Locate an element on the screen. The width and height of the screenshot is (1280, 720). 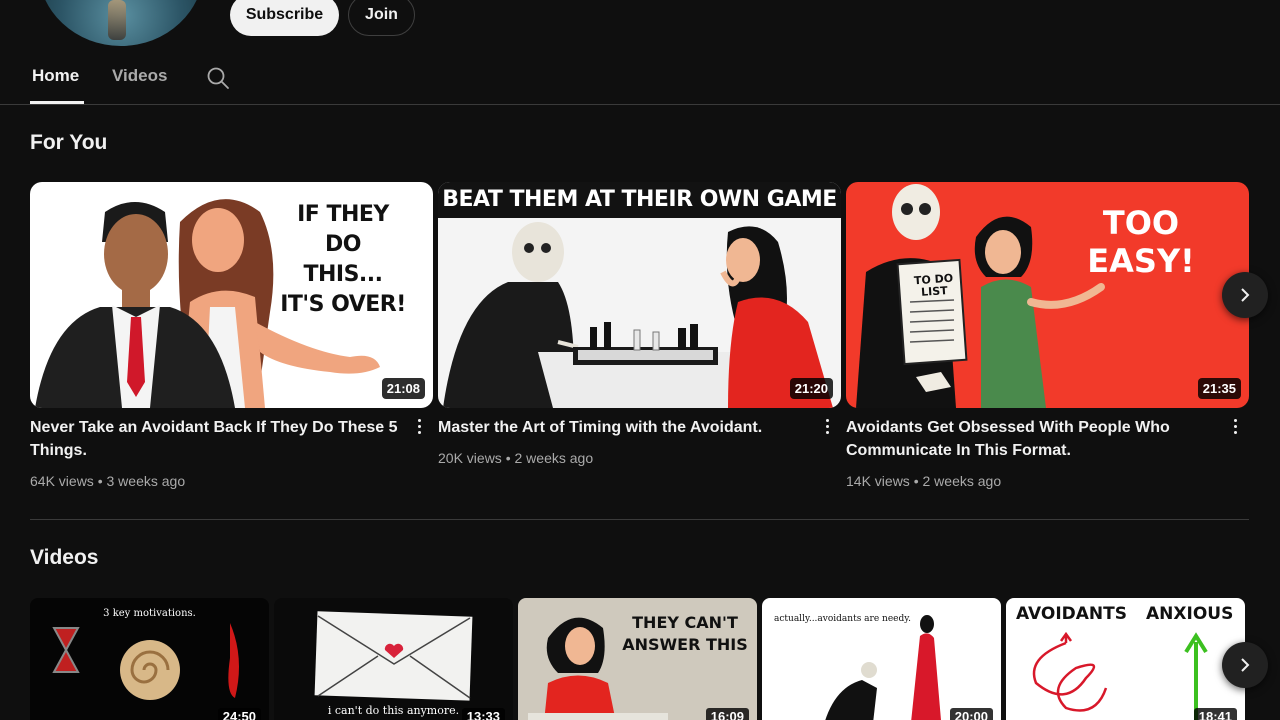
video-thumbnail: i can't do this anymore. 13:33 is located at coordinates (393, 659).